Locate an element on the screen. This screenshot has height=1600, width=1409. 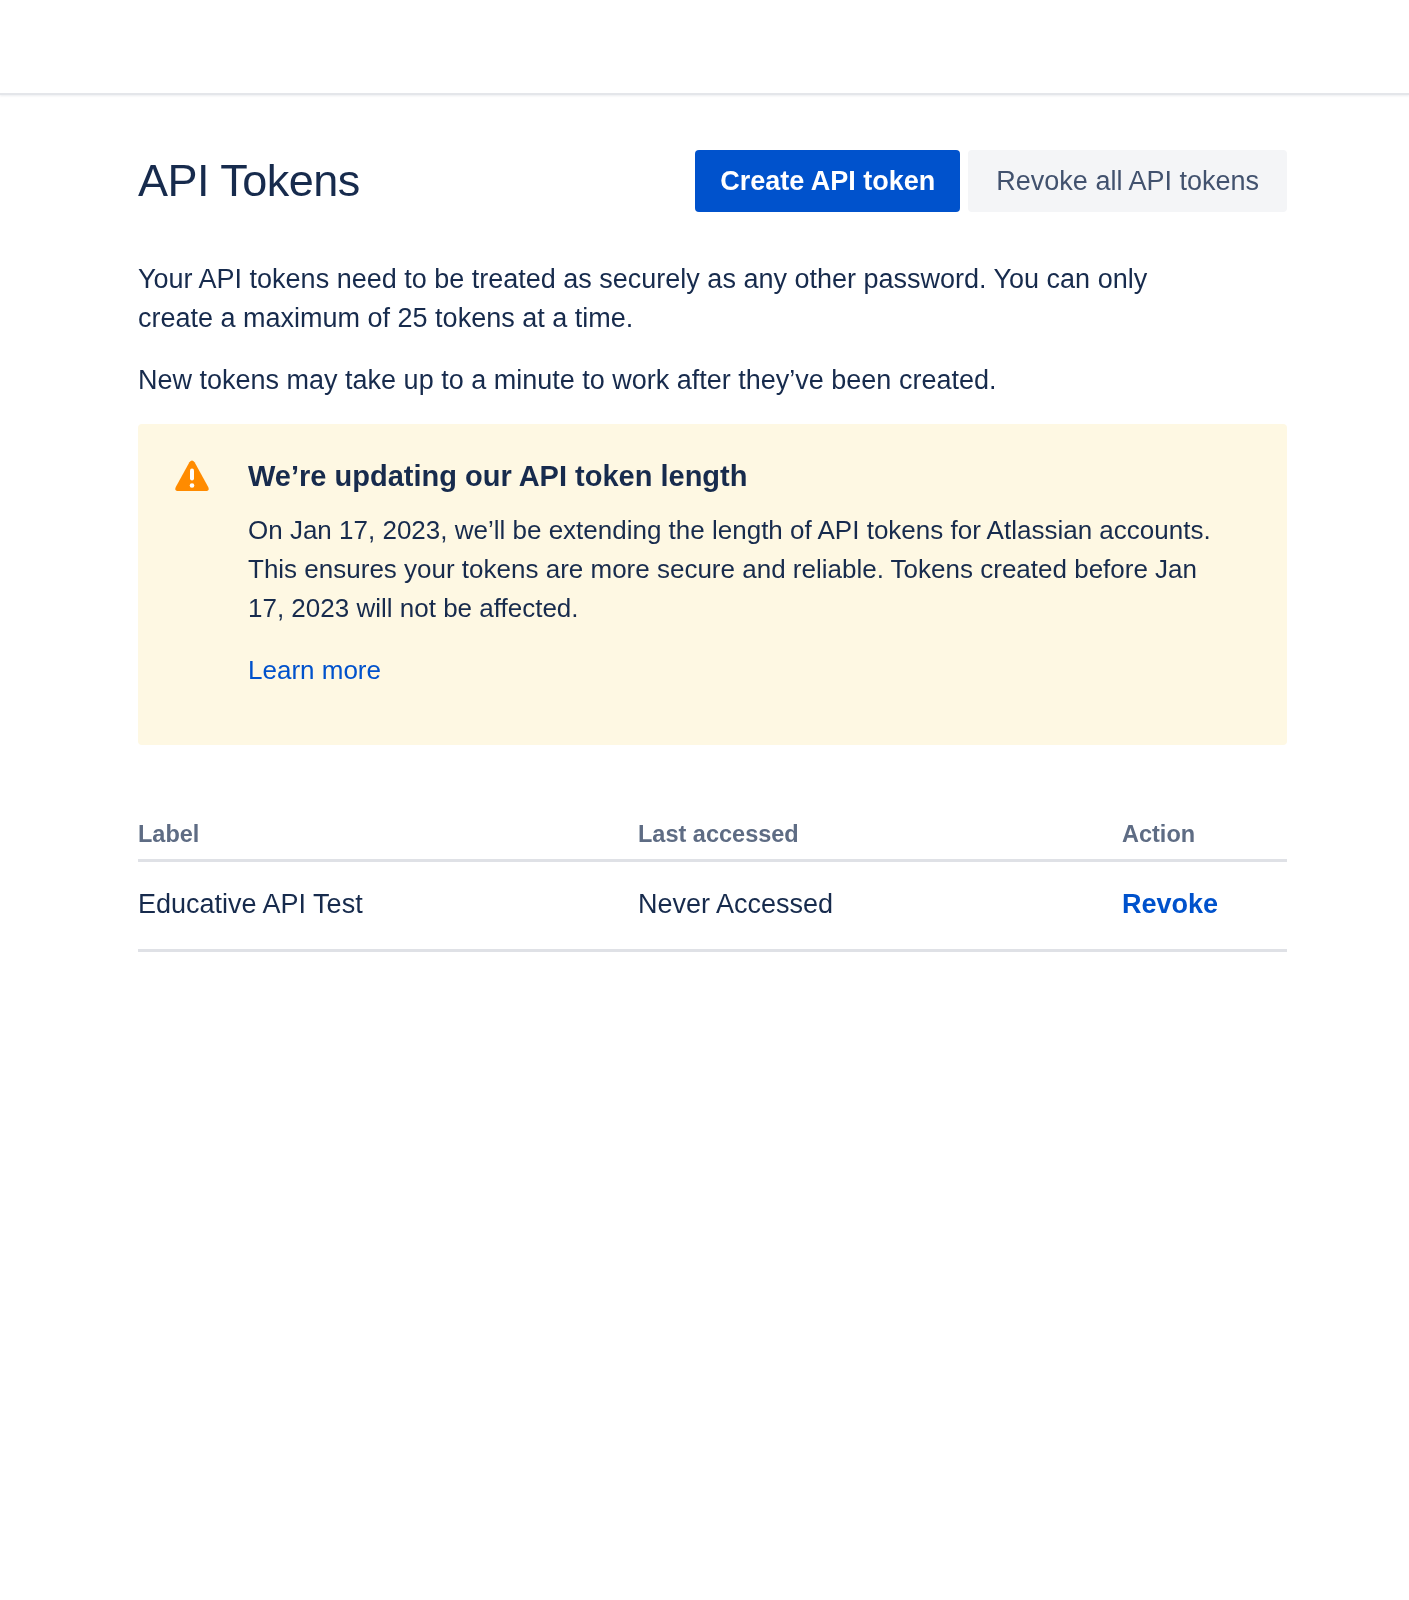
table-cell: Never Accessed is located at coordinates (736, 904).